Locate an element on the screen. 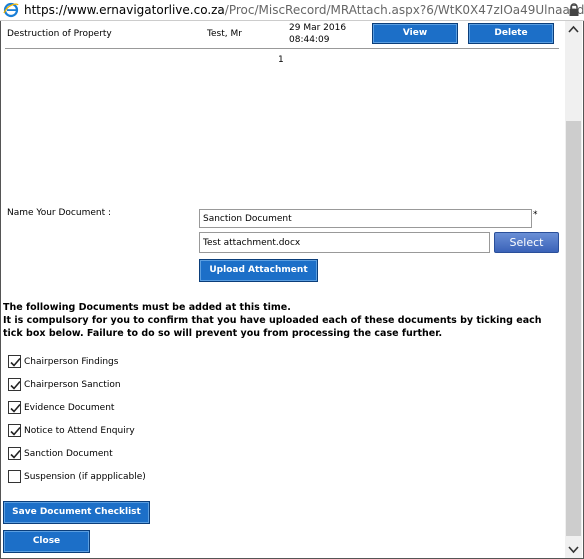  internet-explorer-icon is located at coordinates (11, 10).